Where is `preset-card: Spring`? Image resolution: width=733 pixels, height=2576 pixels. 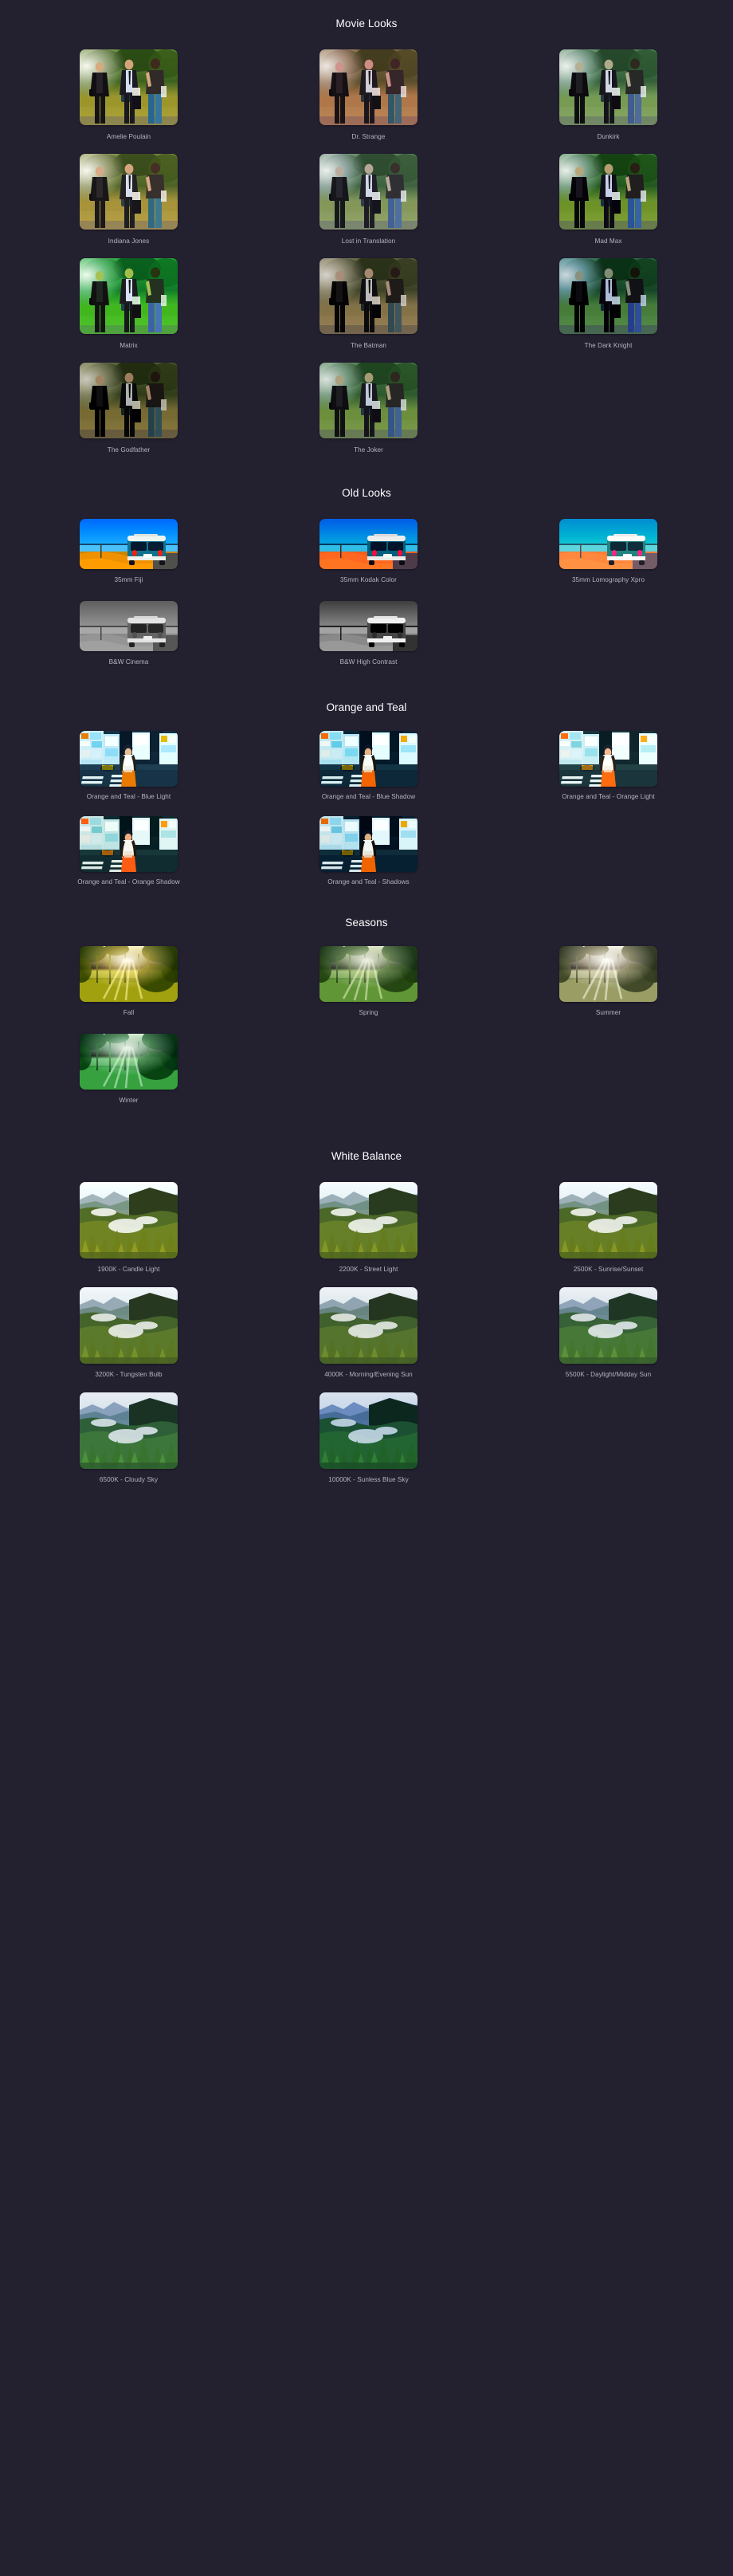
preset-card: Spring is located at coordinates (368, 990).